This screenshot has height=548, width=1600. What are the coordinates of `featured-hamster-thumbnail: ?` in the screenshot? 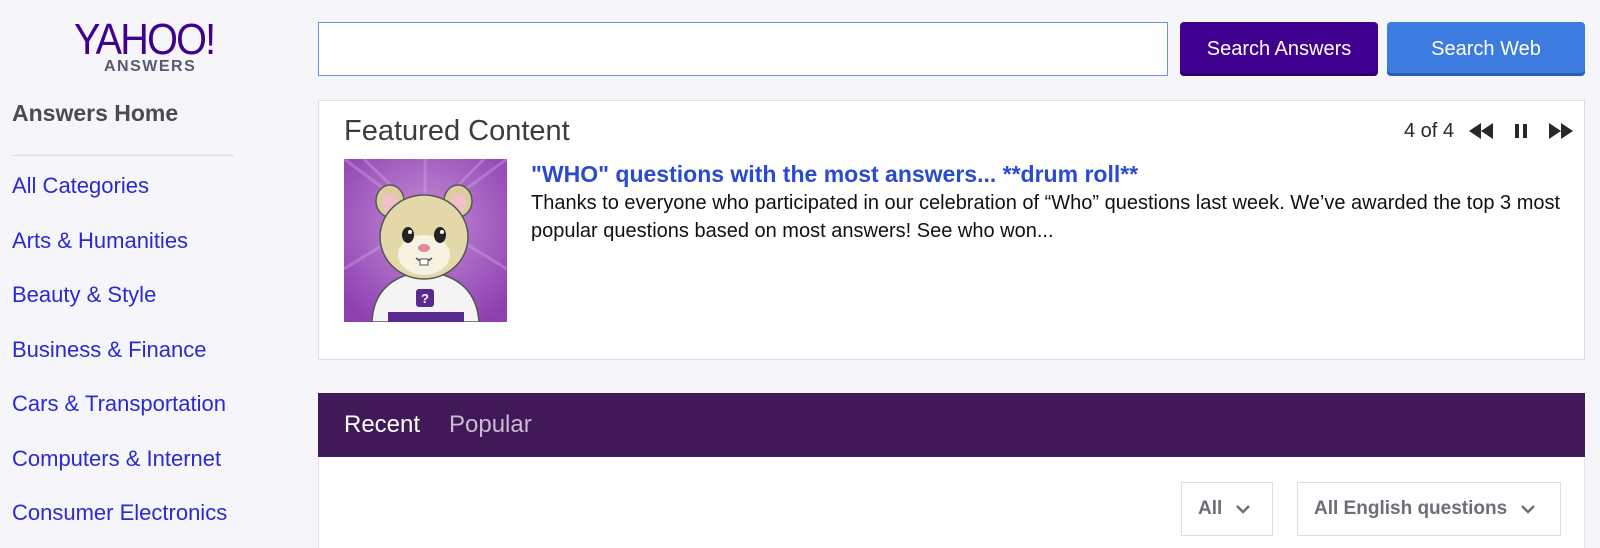 It's located at (425, 240).